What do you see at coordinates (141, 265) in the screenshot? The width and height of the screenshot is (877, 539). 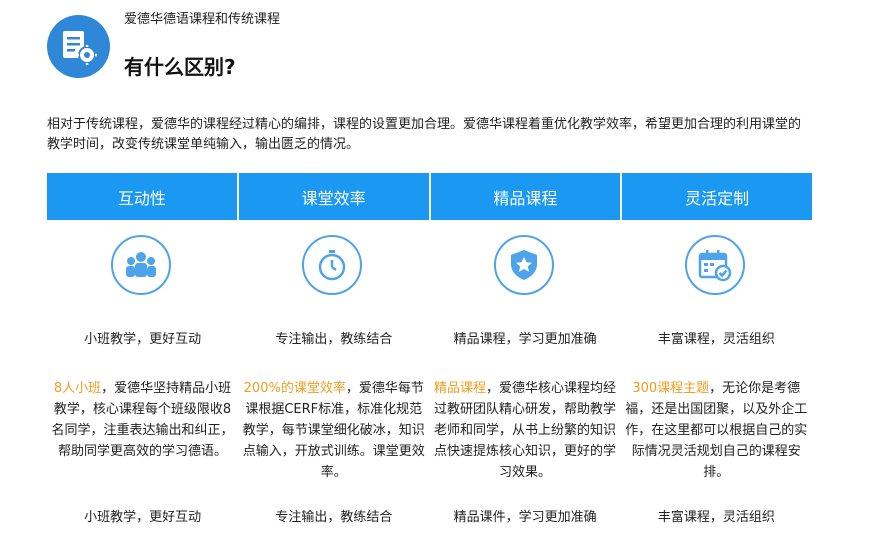 I see `group-icon` at bounding box center [141, 265].